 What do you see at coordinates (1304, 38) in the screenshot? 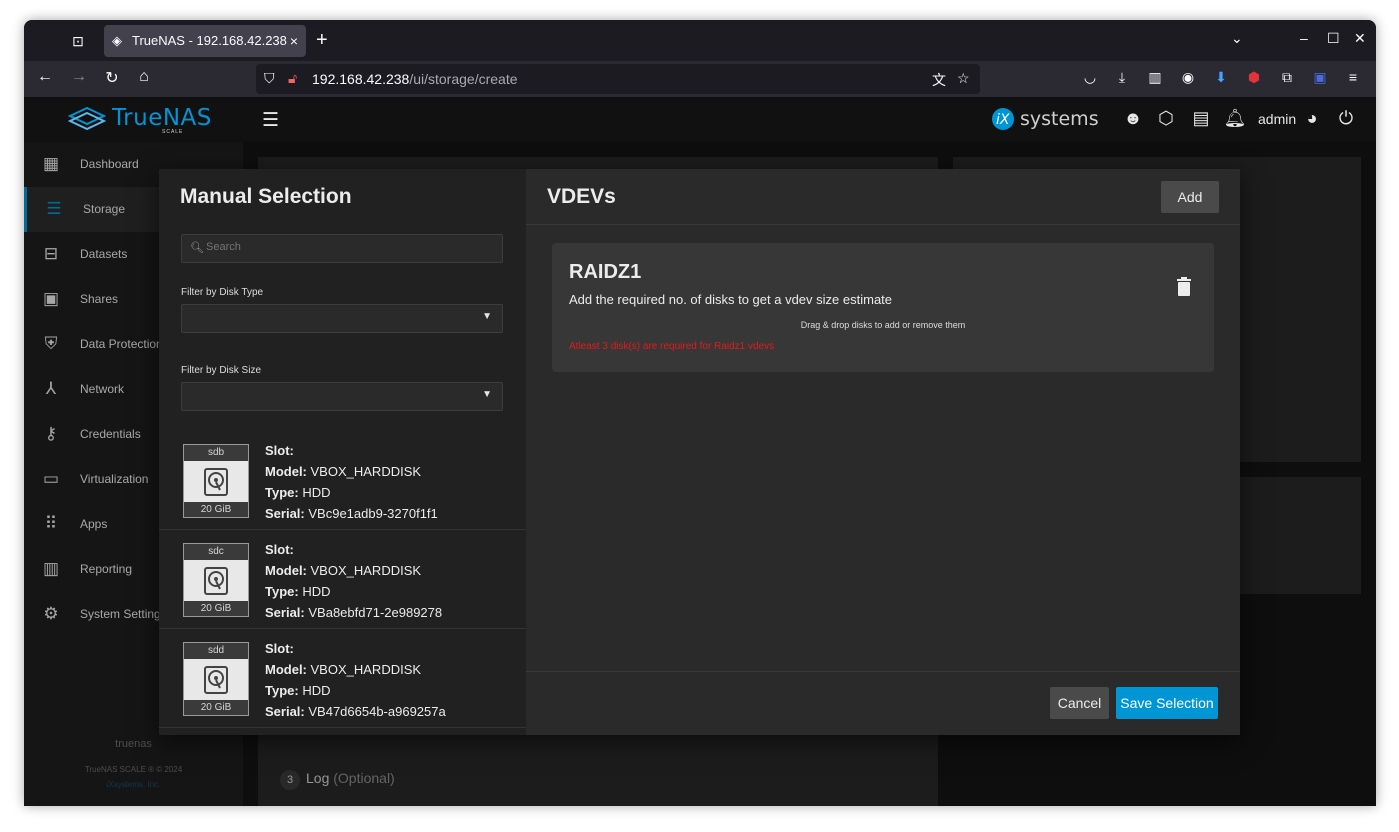
I see `minimize-icon: –` at bounding box center [1304, 38].